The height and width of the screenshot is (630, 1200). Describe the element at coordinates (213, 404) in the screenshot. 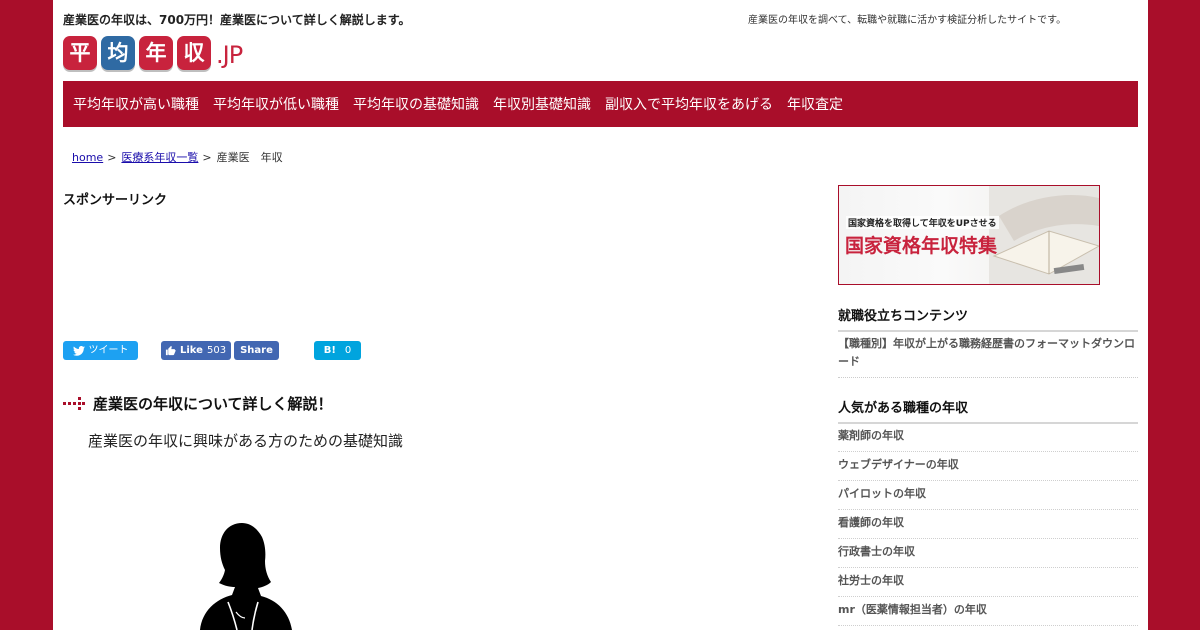

I see `article-title-text: 産業医の年収について詳しく解説！` at that location.